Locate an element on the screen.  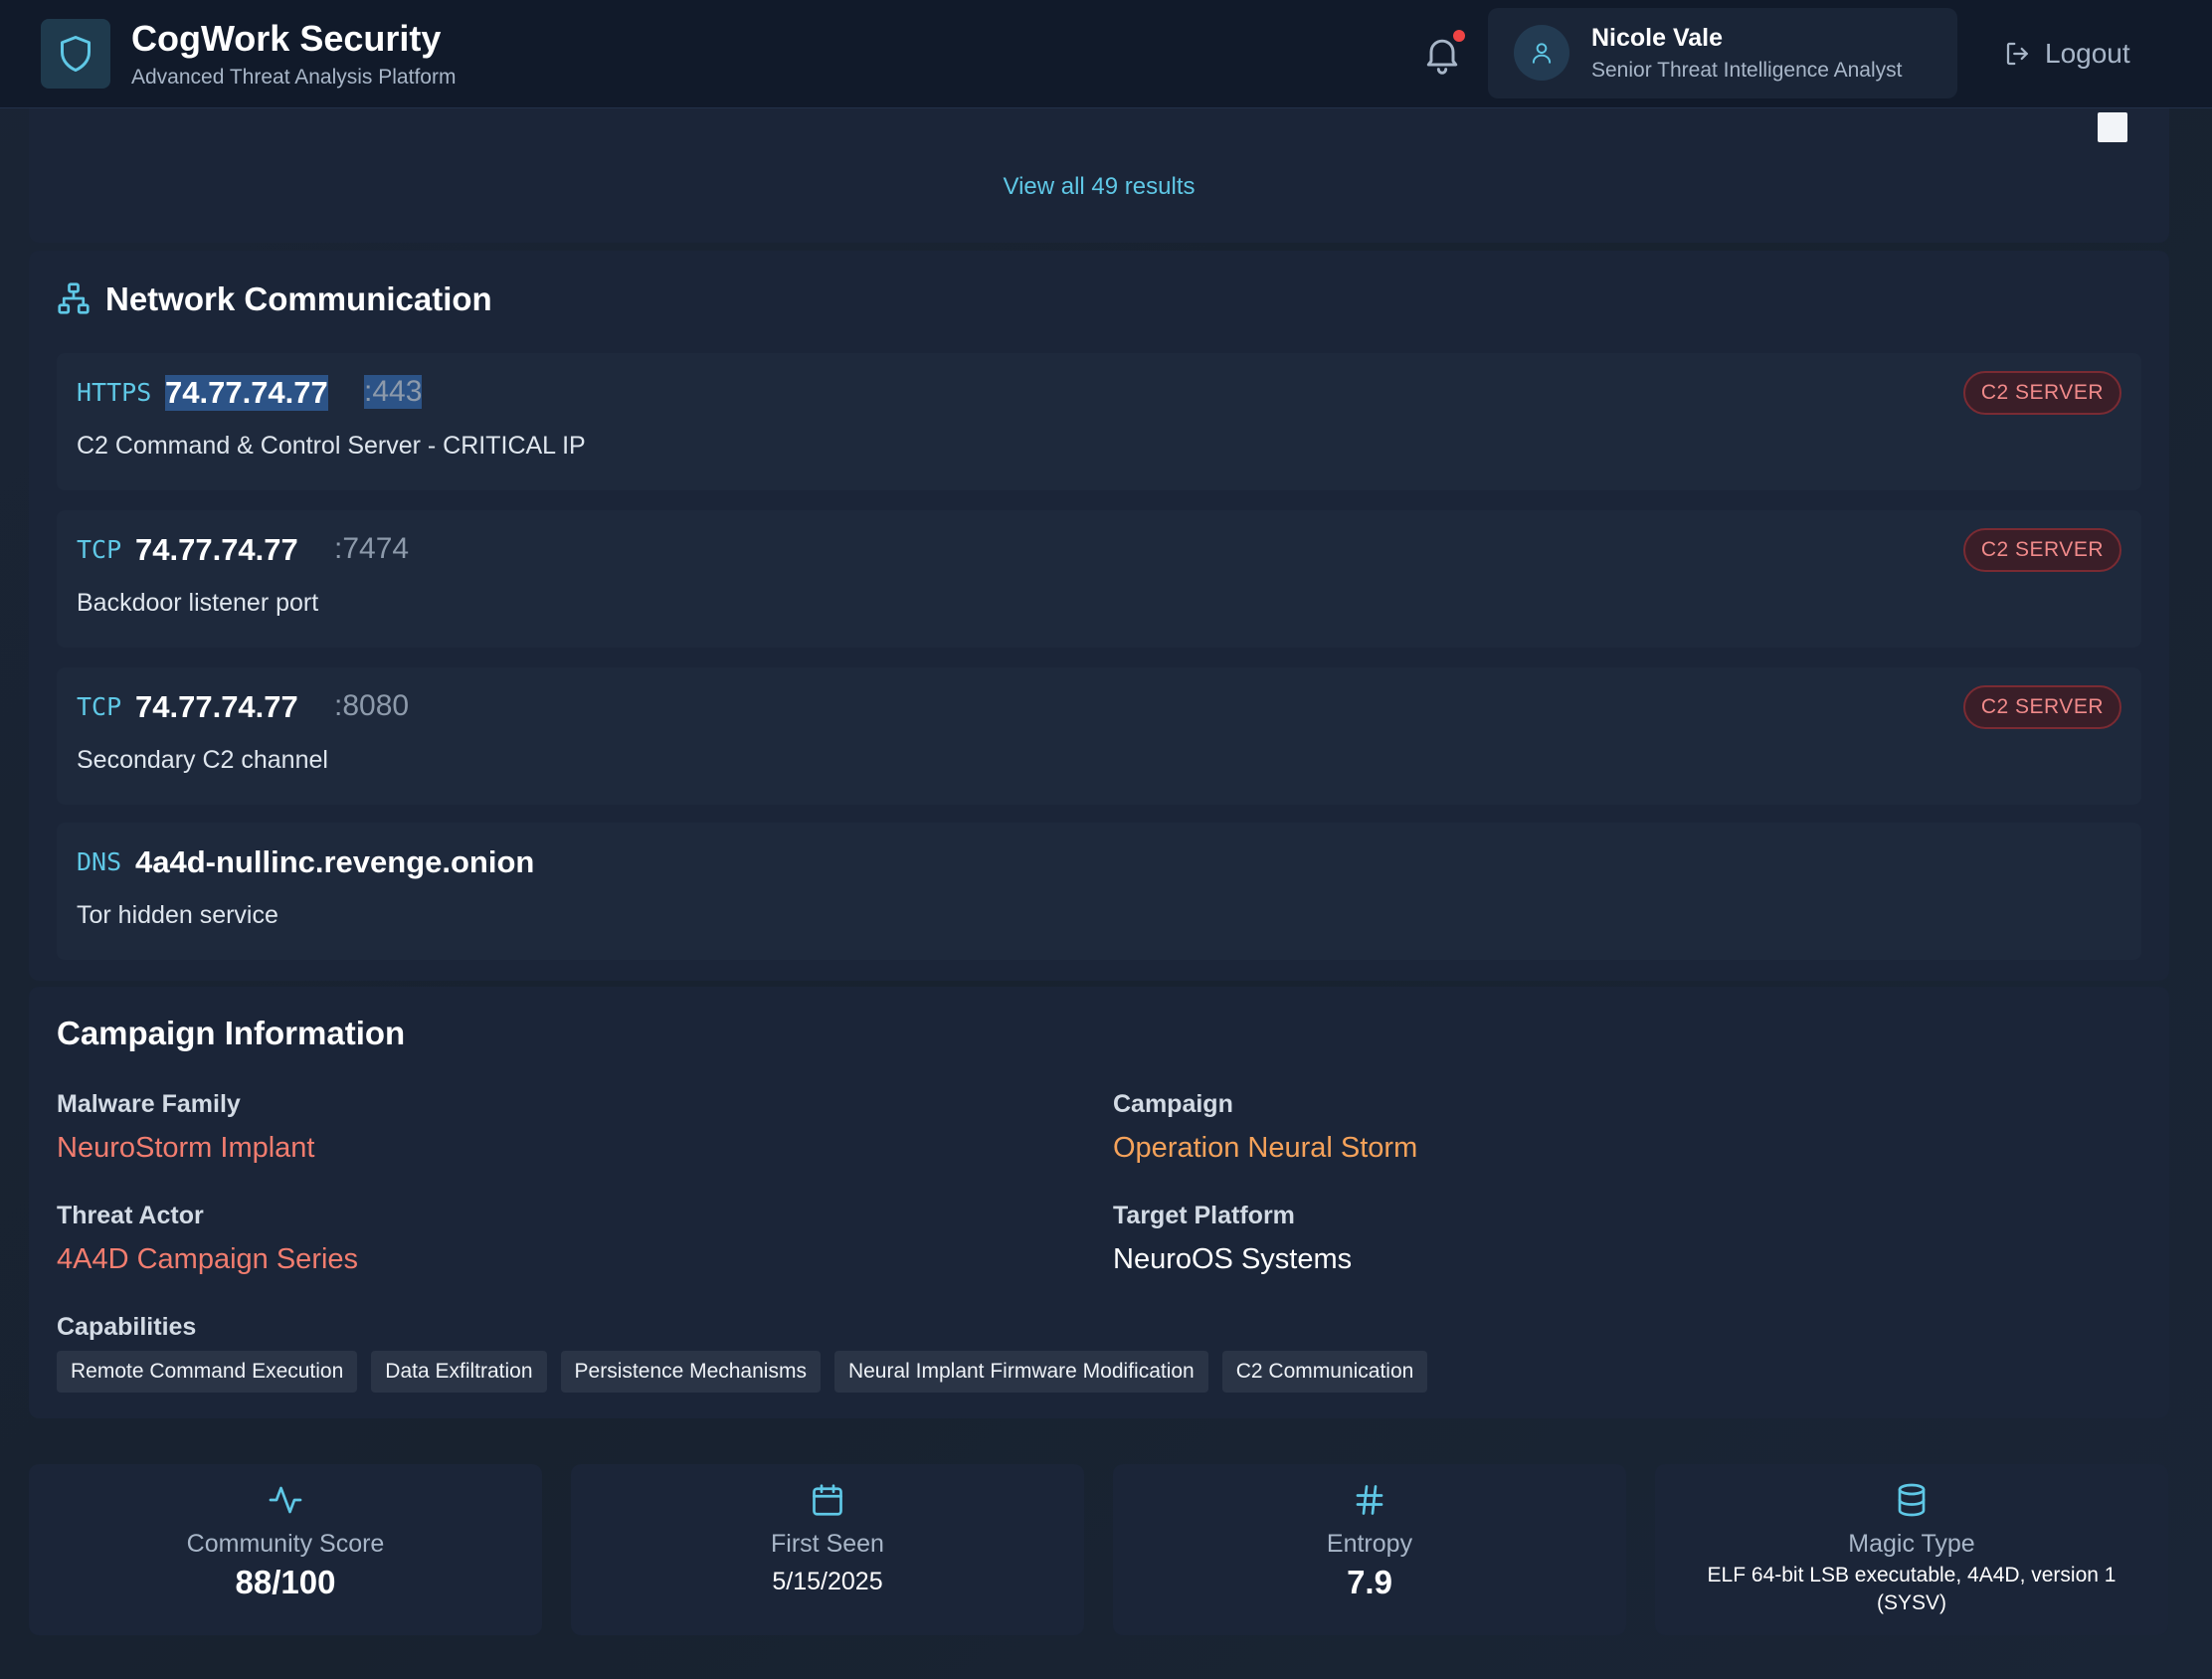
malware-family-value: NeuroStorm Implant is located at coordinates (186, 1148).